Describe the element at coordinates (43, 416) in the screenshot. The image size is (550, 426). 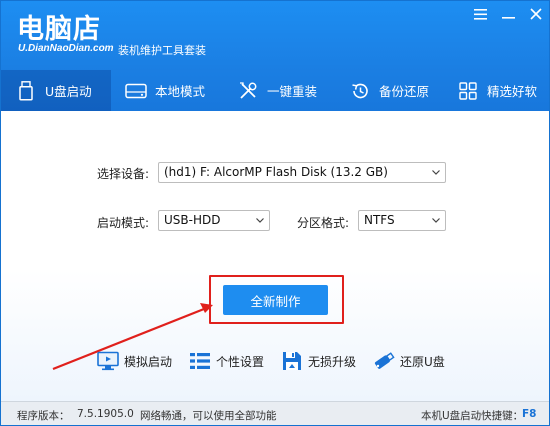
I see `version-label: 程序版本：` at that location.